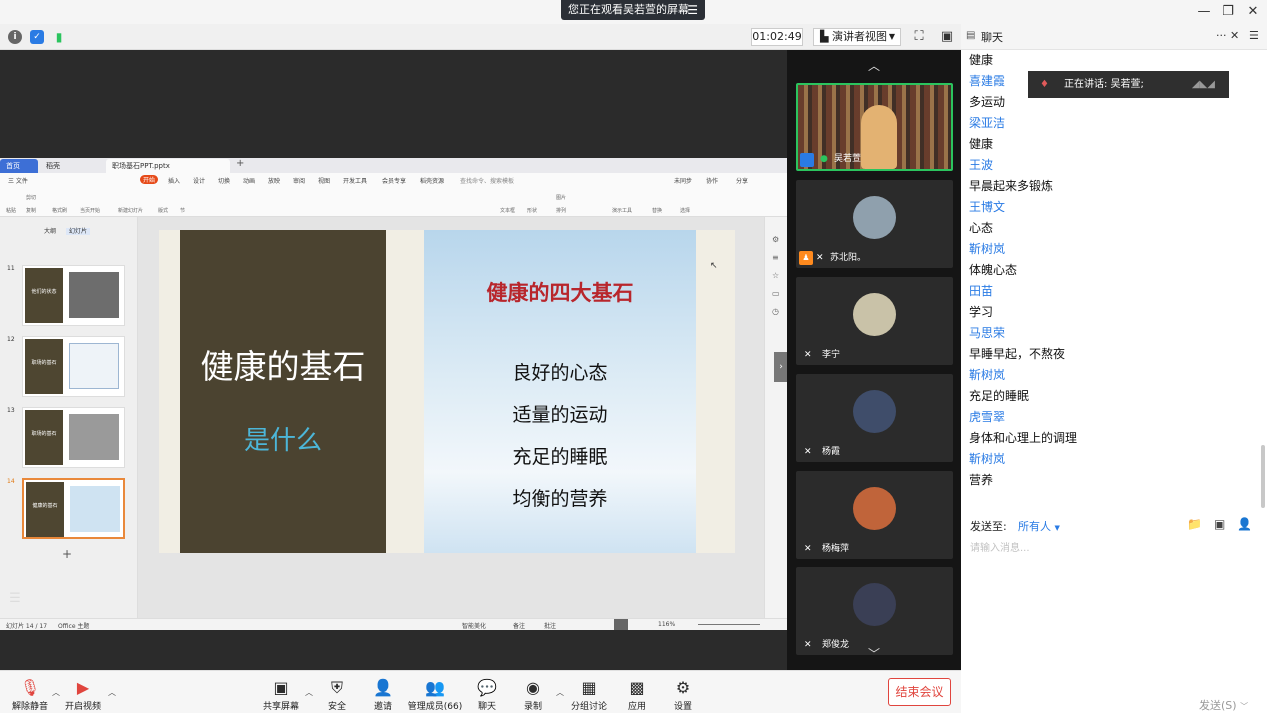  I want to click on chat-scrollbar, so click(1263, 476).